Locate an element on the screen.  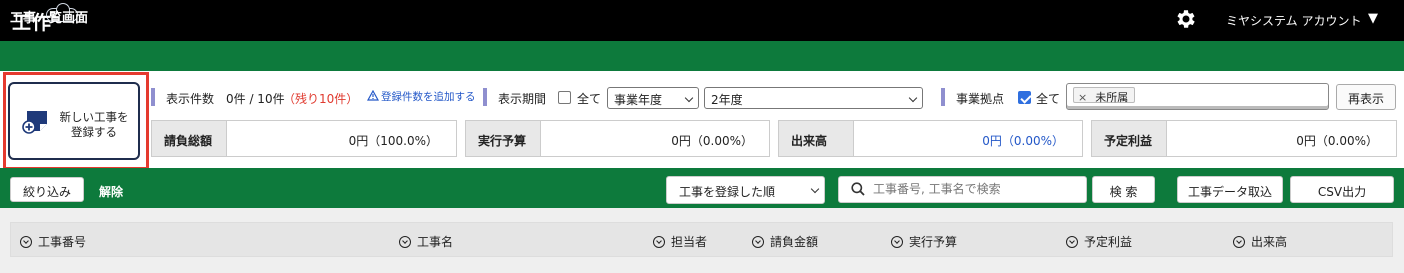
location-label: 事業拠点 is located at coordinates (980, 99).